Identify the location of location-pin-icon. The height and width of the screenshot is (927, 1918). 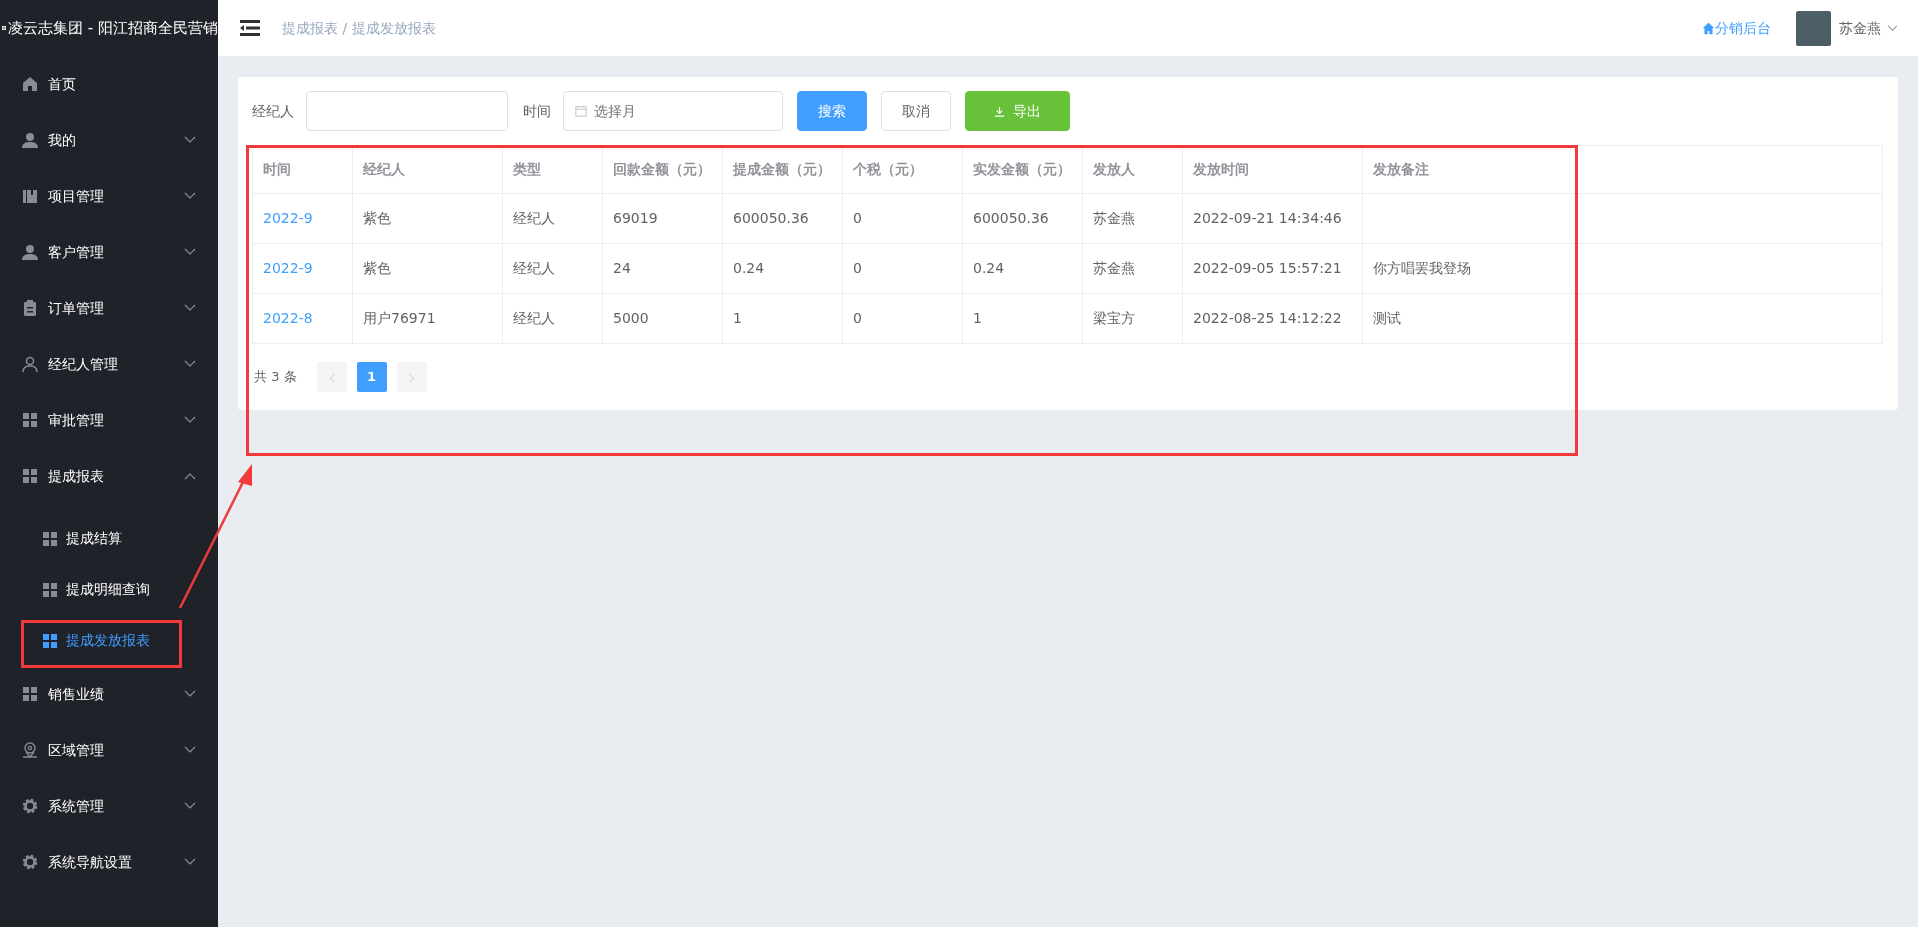
(30, 750).